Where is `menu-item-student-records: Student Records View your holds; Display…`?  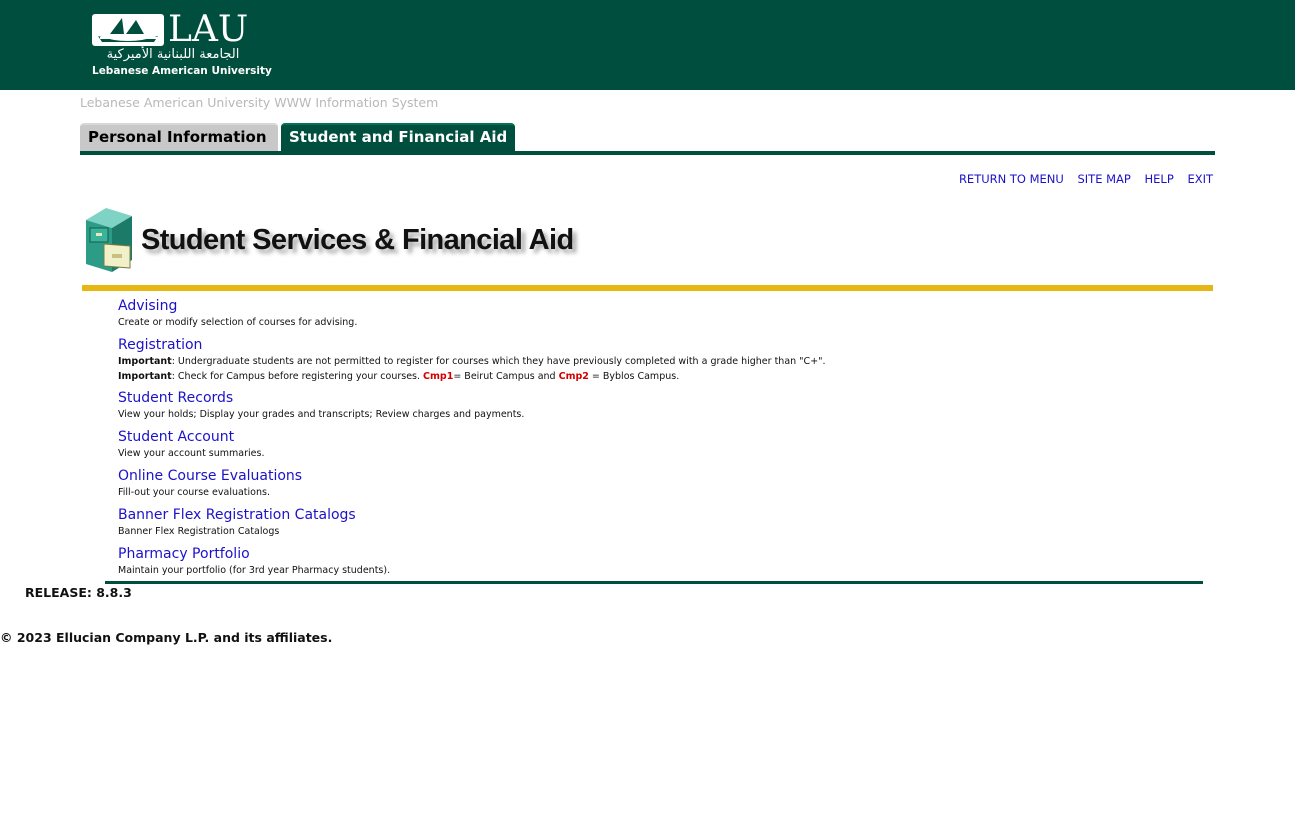 menu-item-student-records: Student Records View your holds; Display… is located at coordinates (321, 405).